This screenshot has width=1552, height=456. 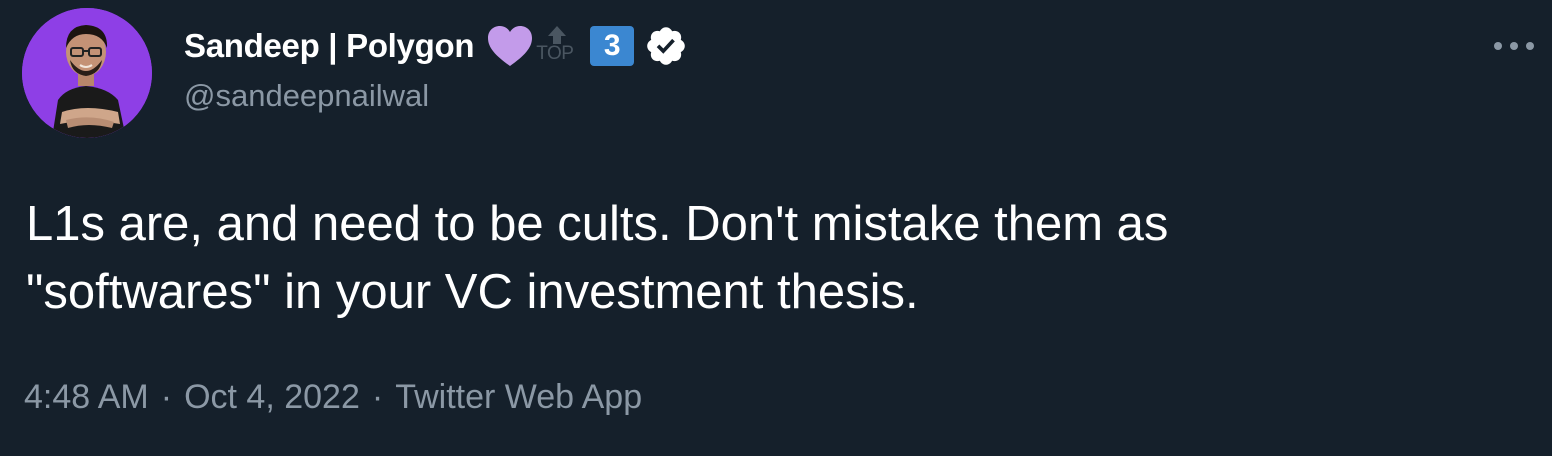 I want to click on verified-badge-icon, so click(x=666, y=46).